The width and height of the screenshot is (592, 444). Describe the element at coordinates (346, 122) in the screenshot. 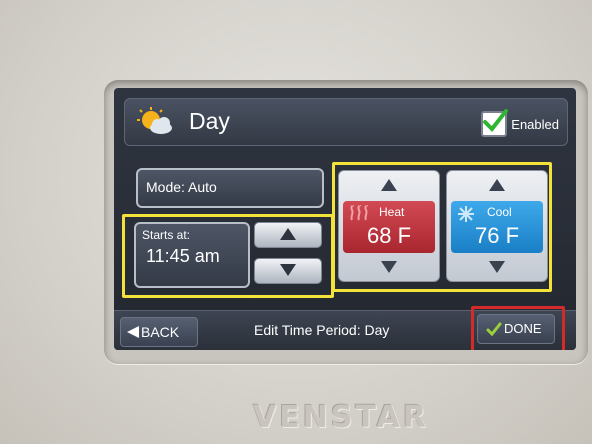

I see `period-header: Day Enabled` at that location.